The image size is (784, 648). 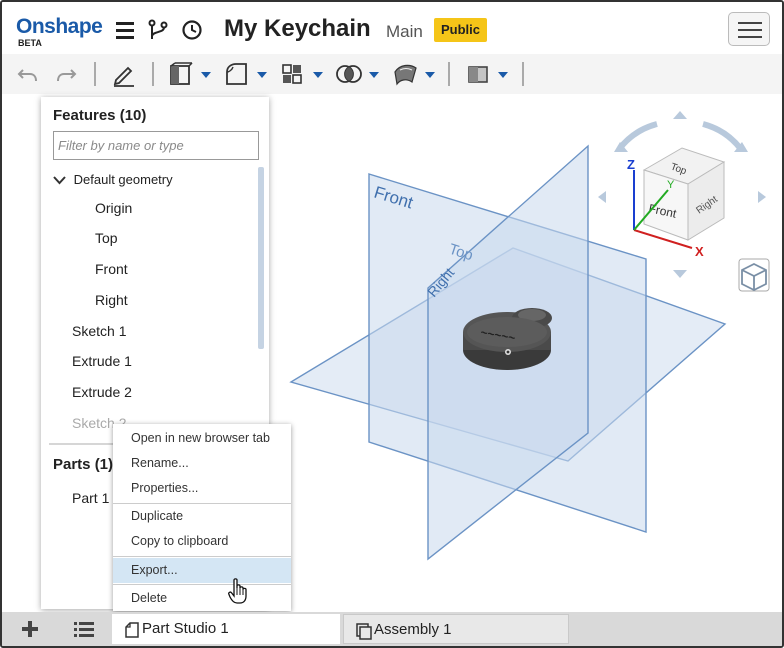 I want to click on tab-list-icon, so click(x=84, y=630).